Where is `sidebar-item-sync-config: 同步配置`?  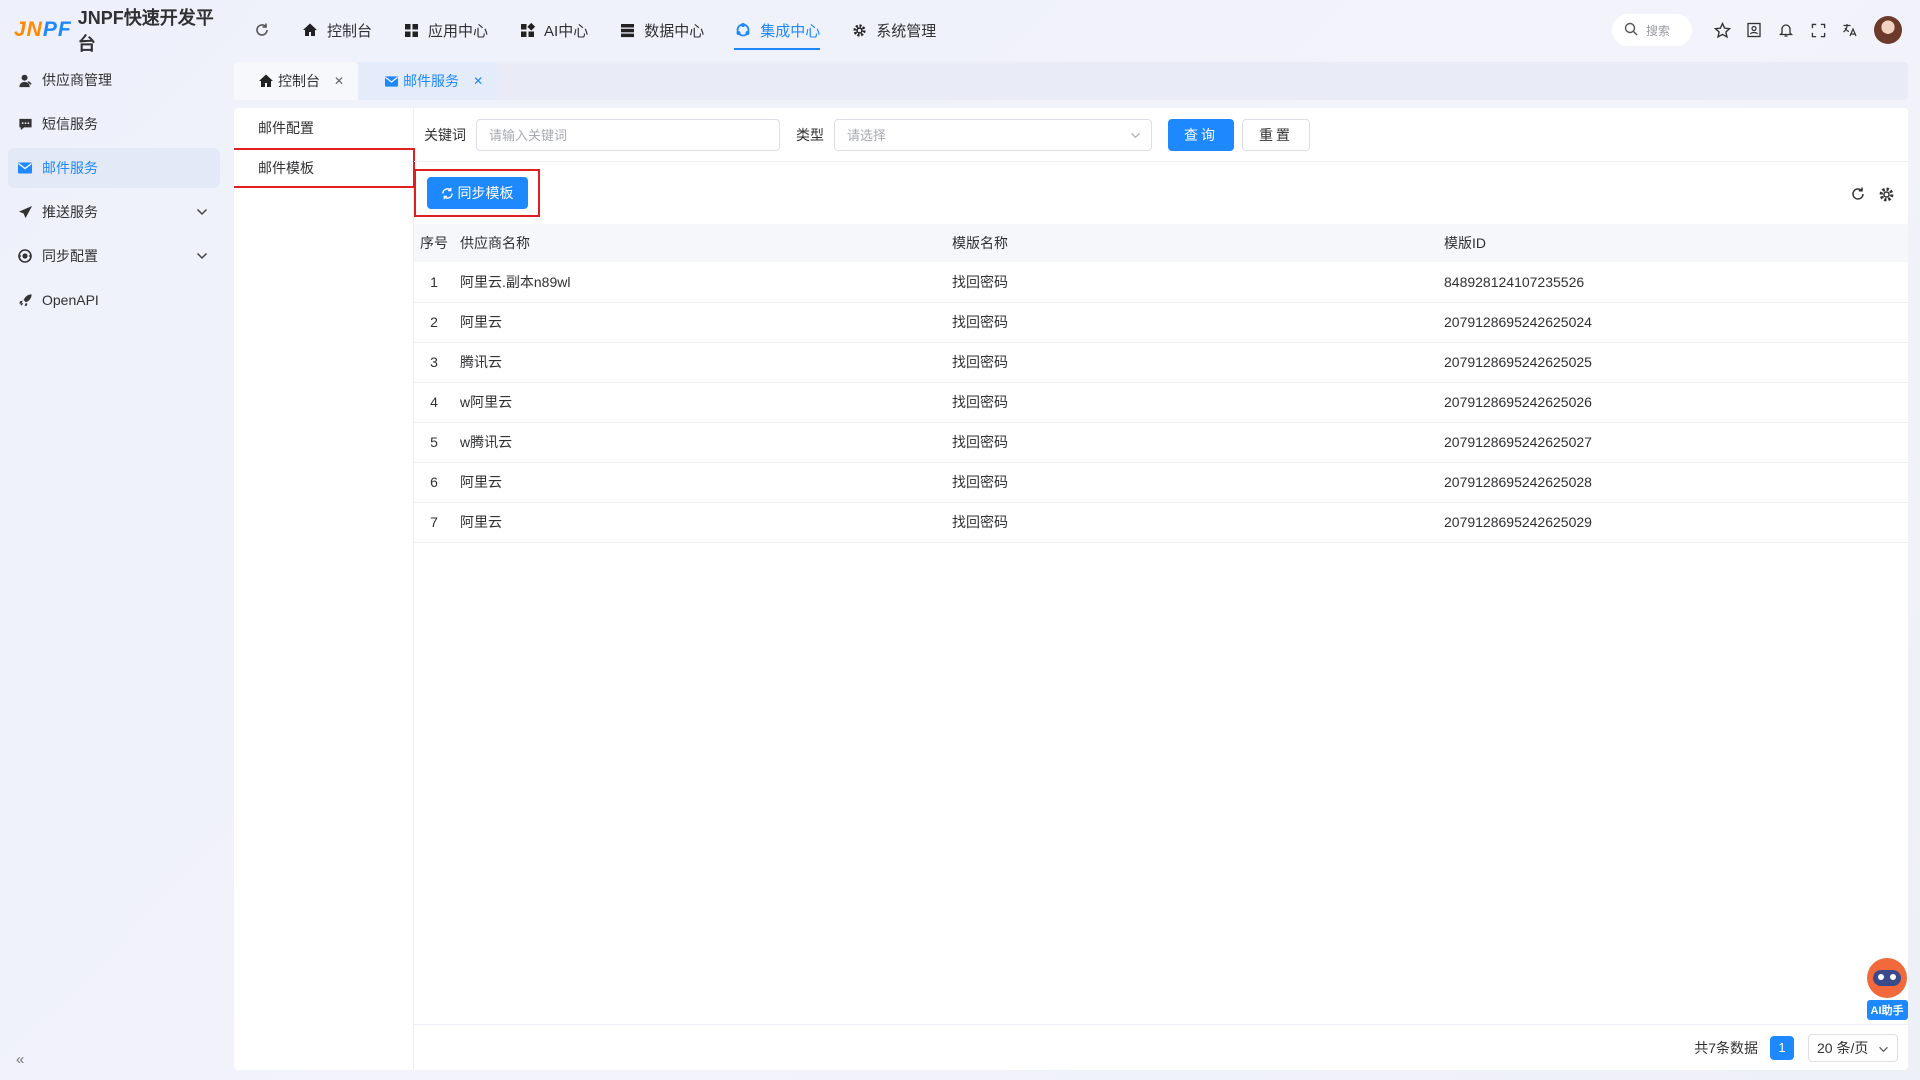 sidebar-item-sync-config: 同步配置 is located at coordinates (114, 256).